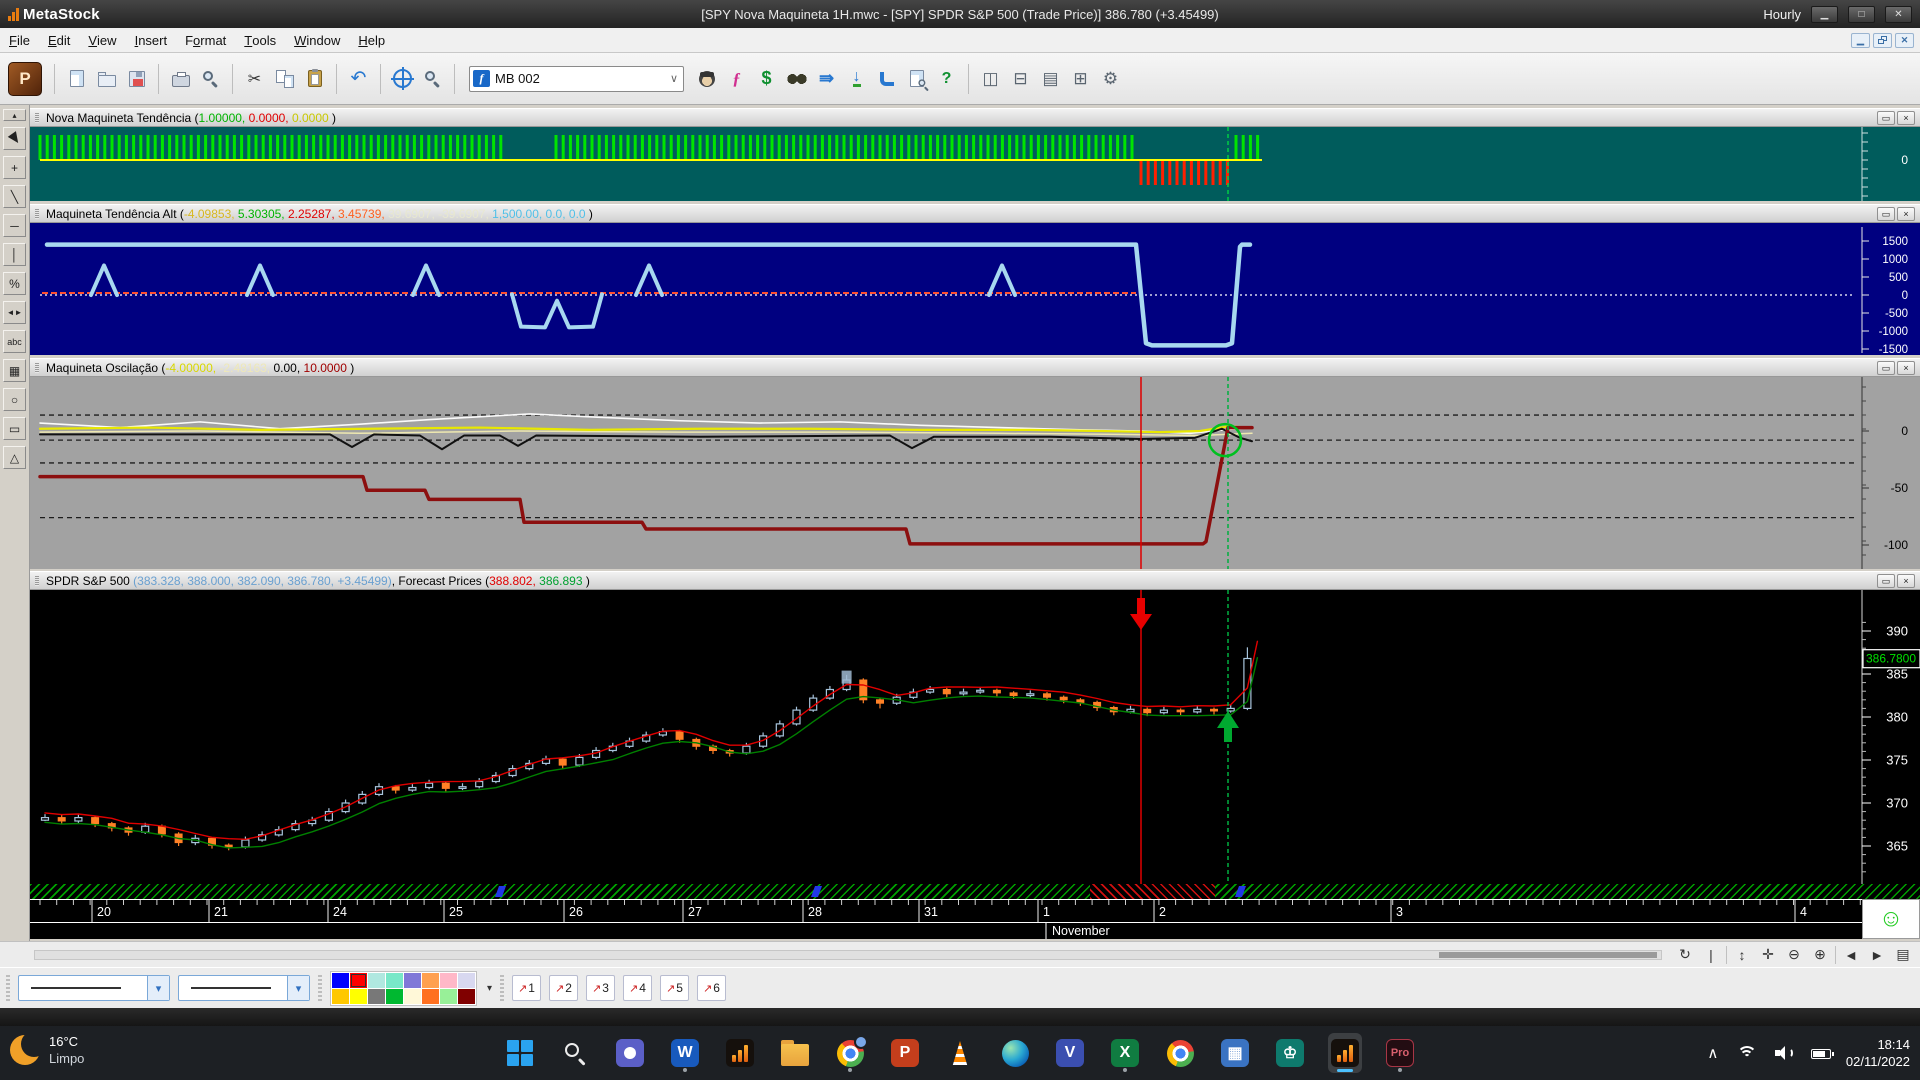  What do you see at coordinates (1824, 14) in the screenshot?
I see `minimize-button: ▁` at bounding box center [1824, 14].